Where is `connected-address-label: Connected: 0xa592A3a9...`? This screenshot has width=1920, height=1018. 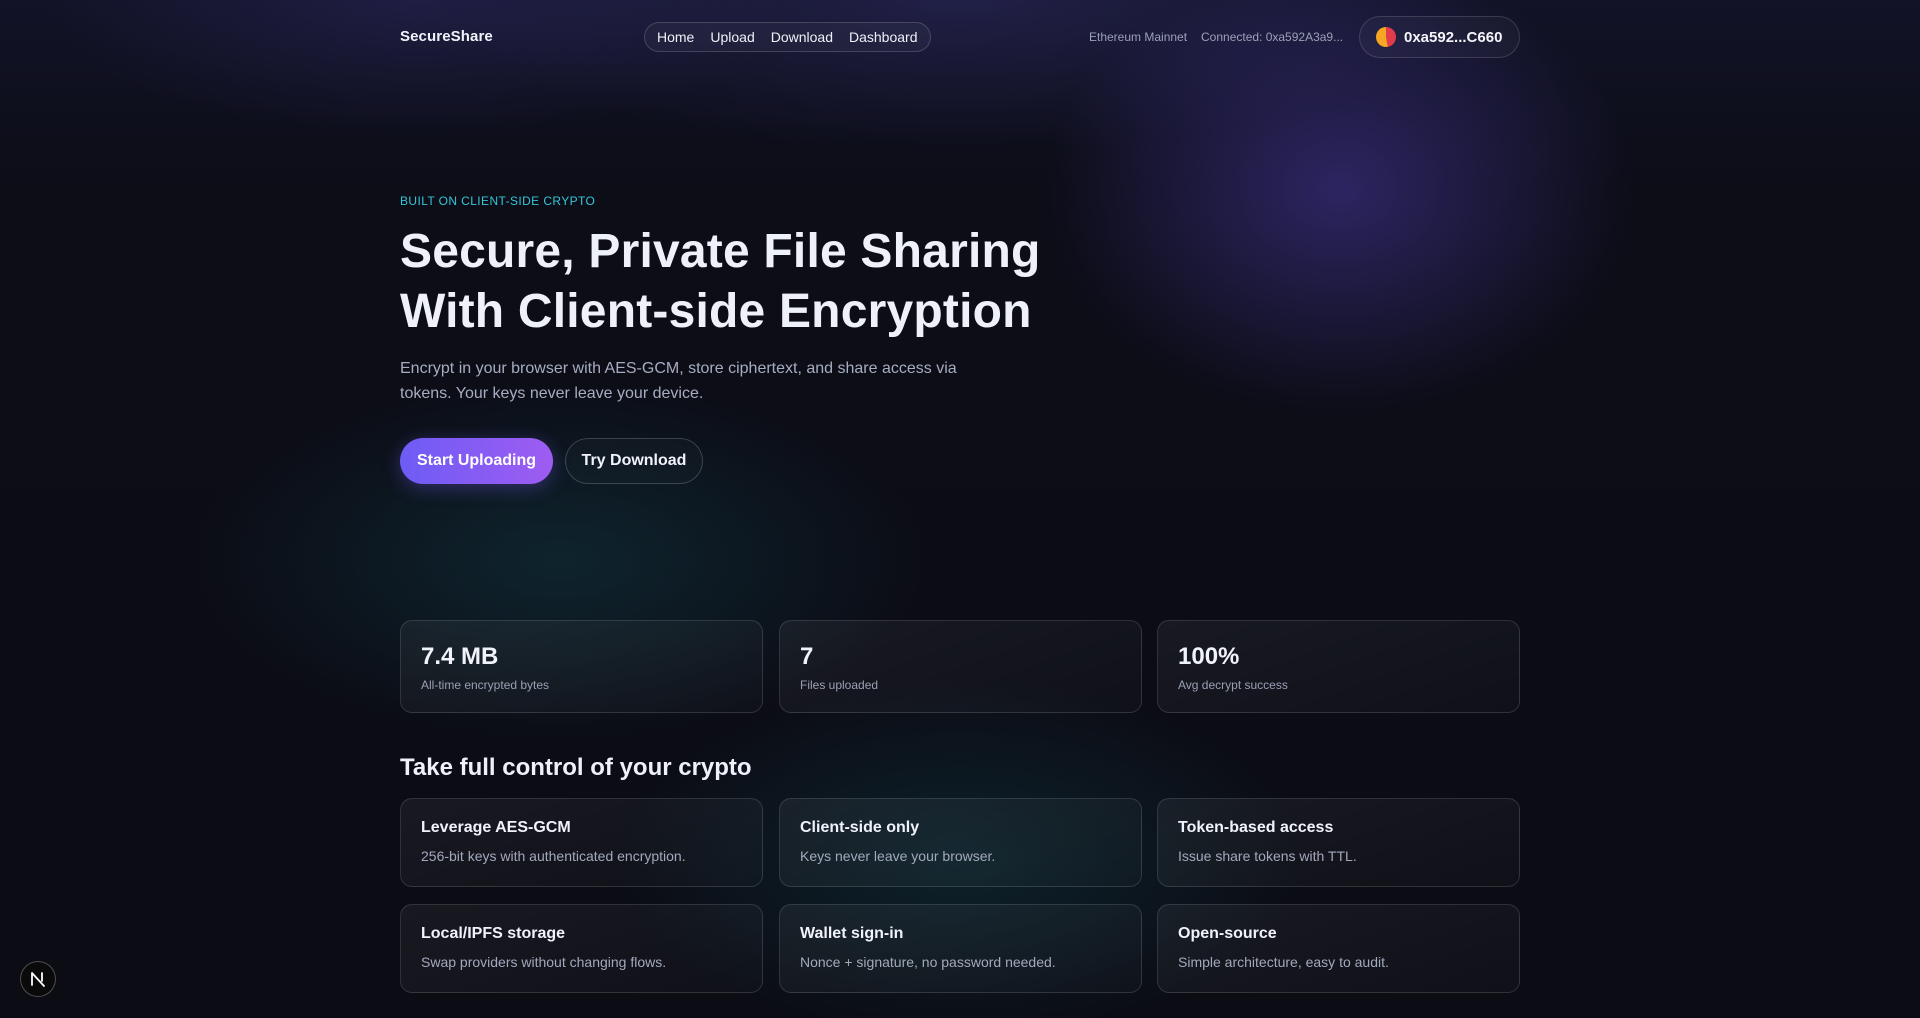 connected-address-label: Connected: 0xa592A3a9... is located at coordinates (1272, 37).